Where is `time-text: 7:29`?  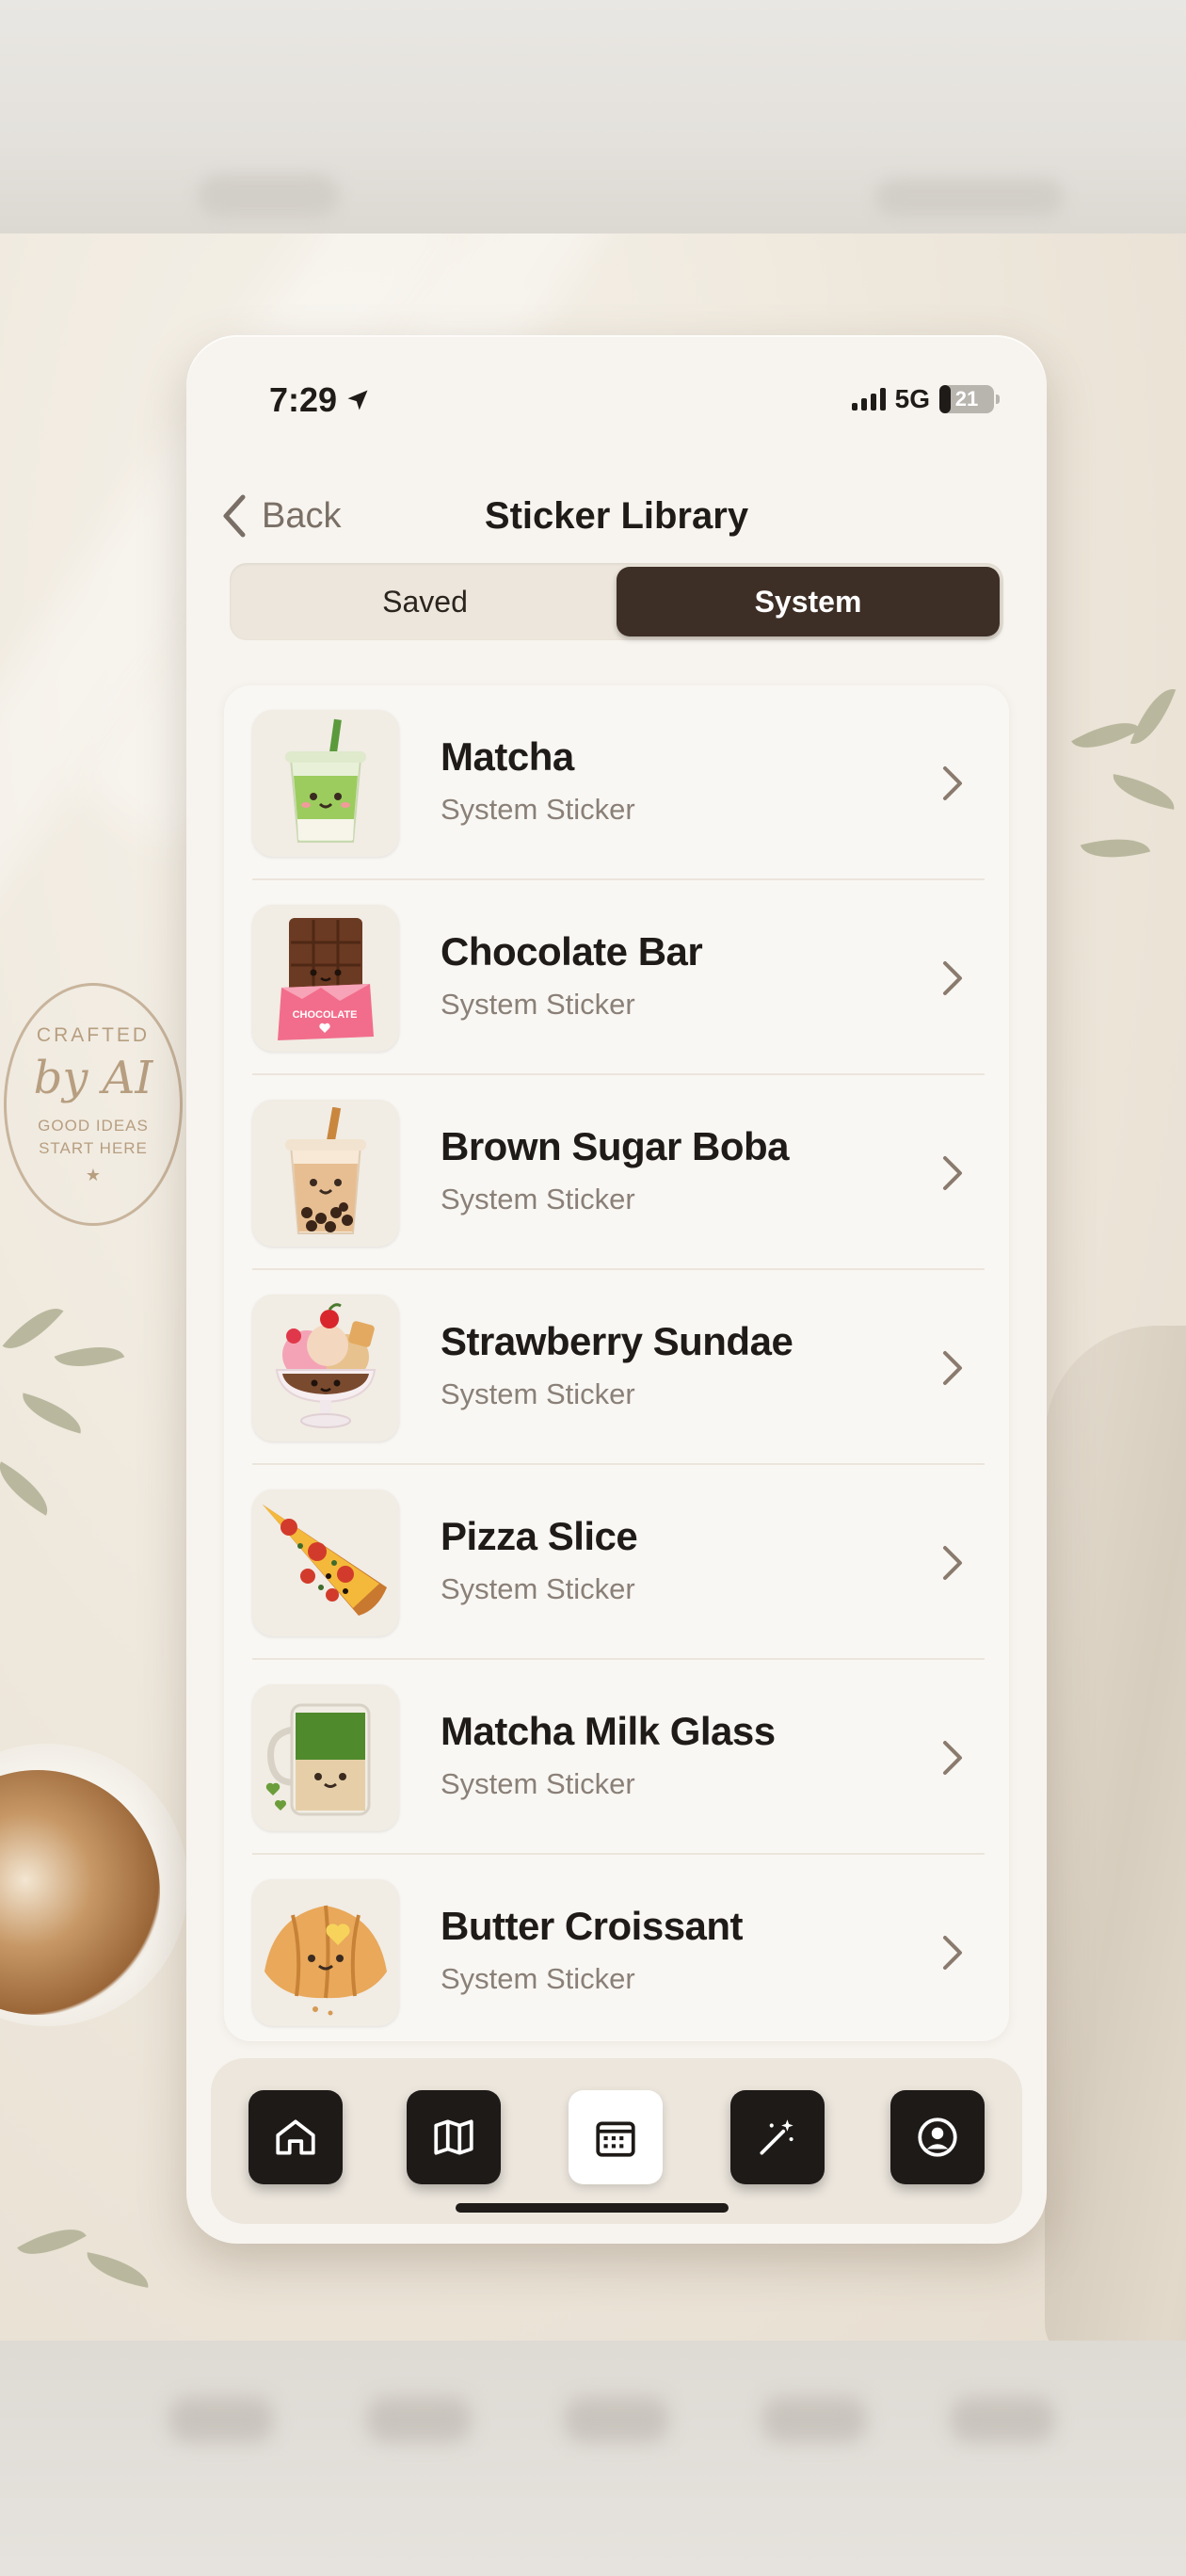 time-text: 7:29 is located at coordinates (303, 399).